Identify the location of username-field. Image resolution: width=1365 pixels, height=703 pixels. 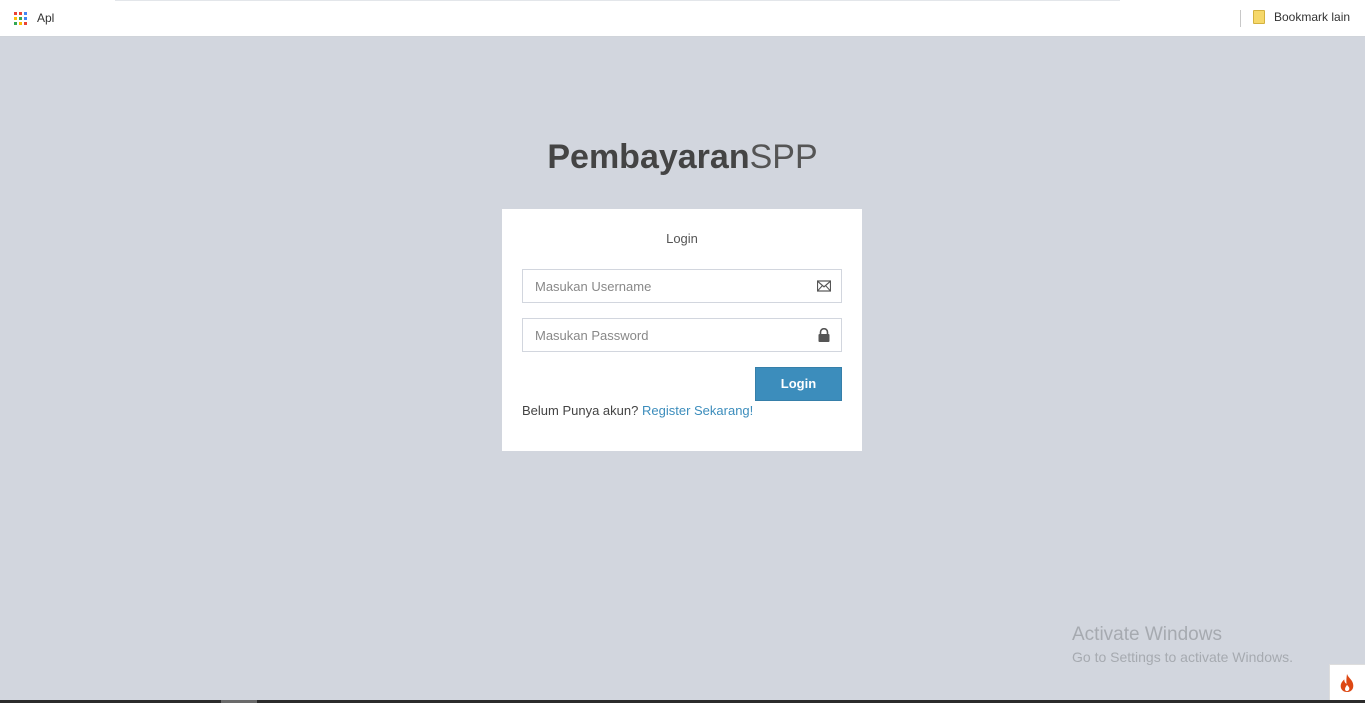
(682, 286).